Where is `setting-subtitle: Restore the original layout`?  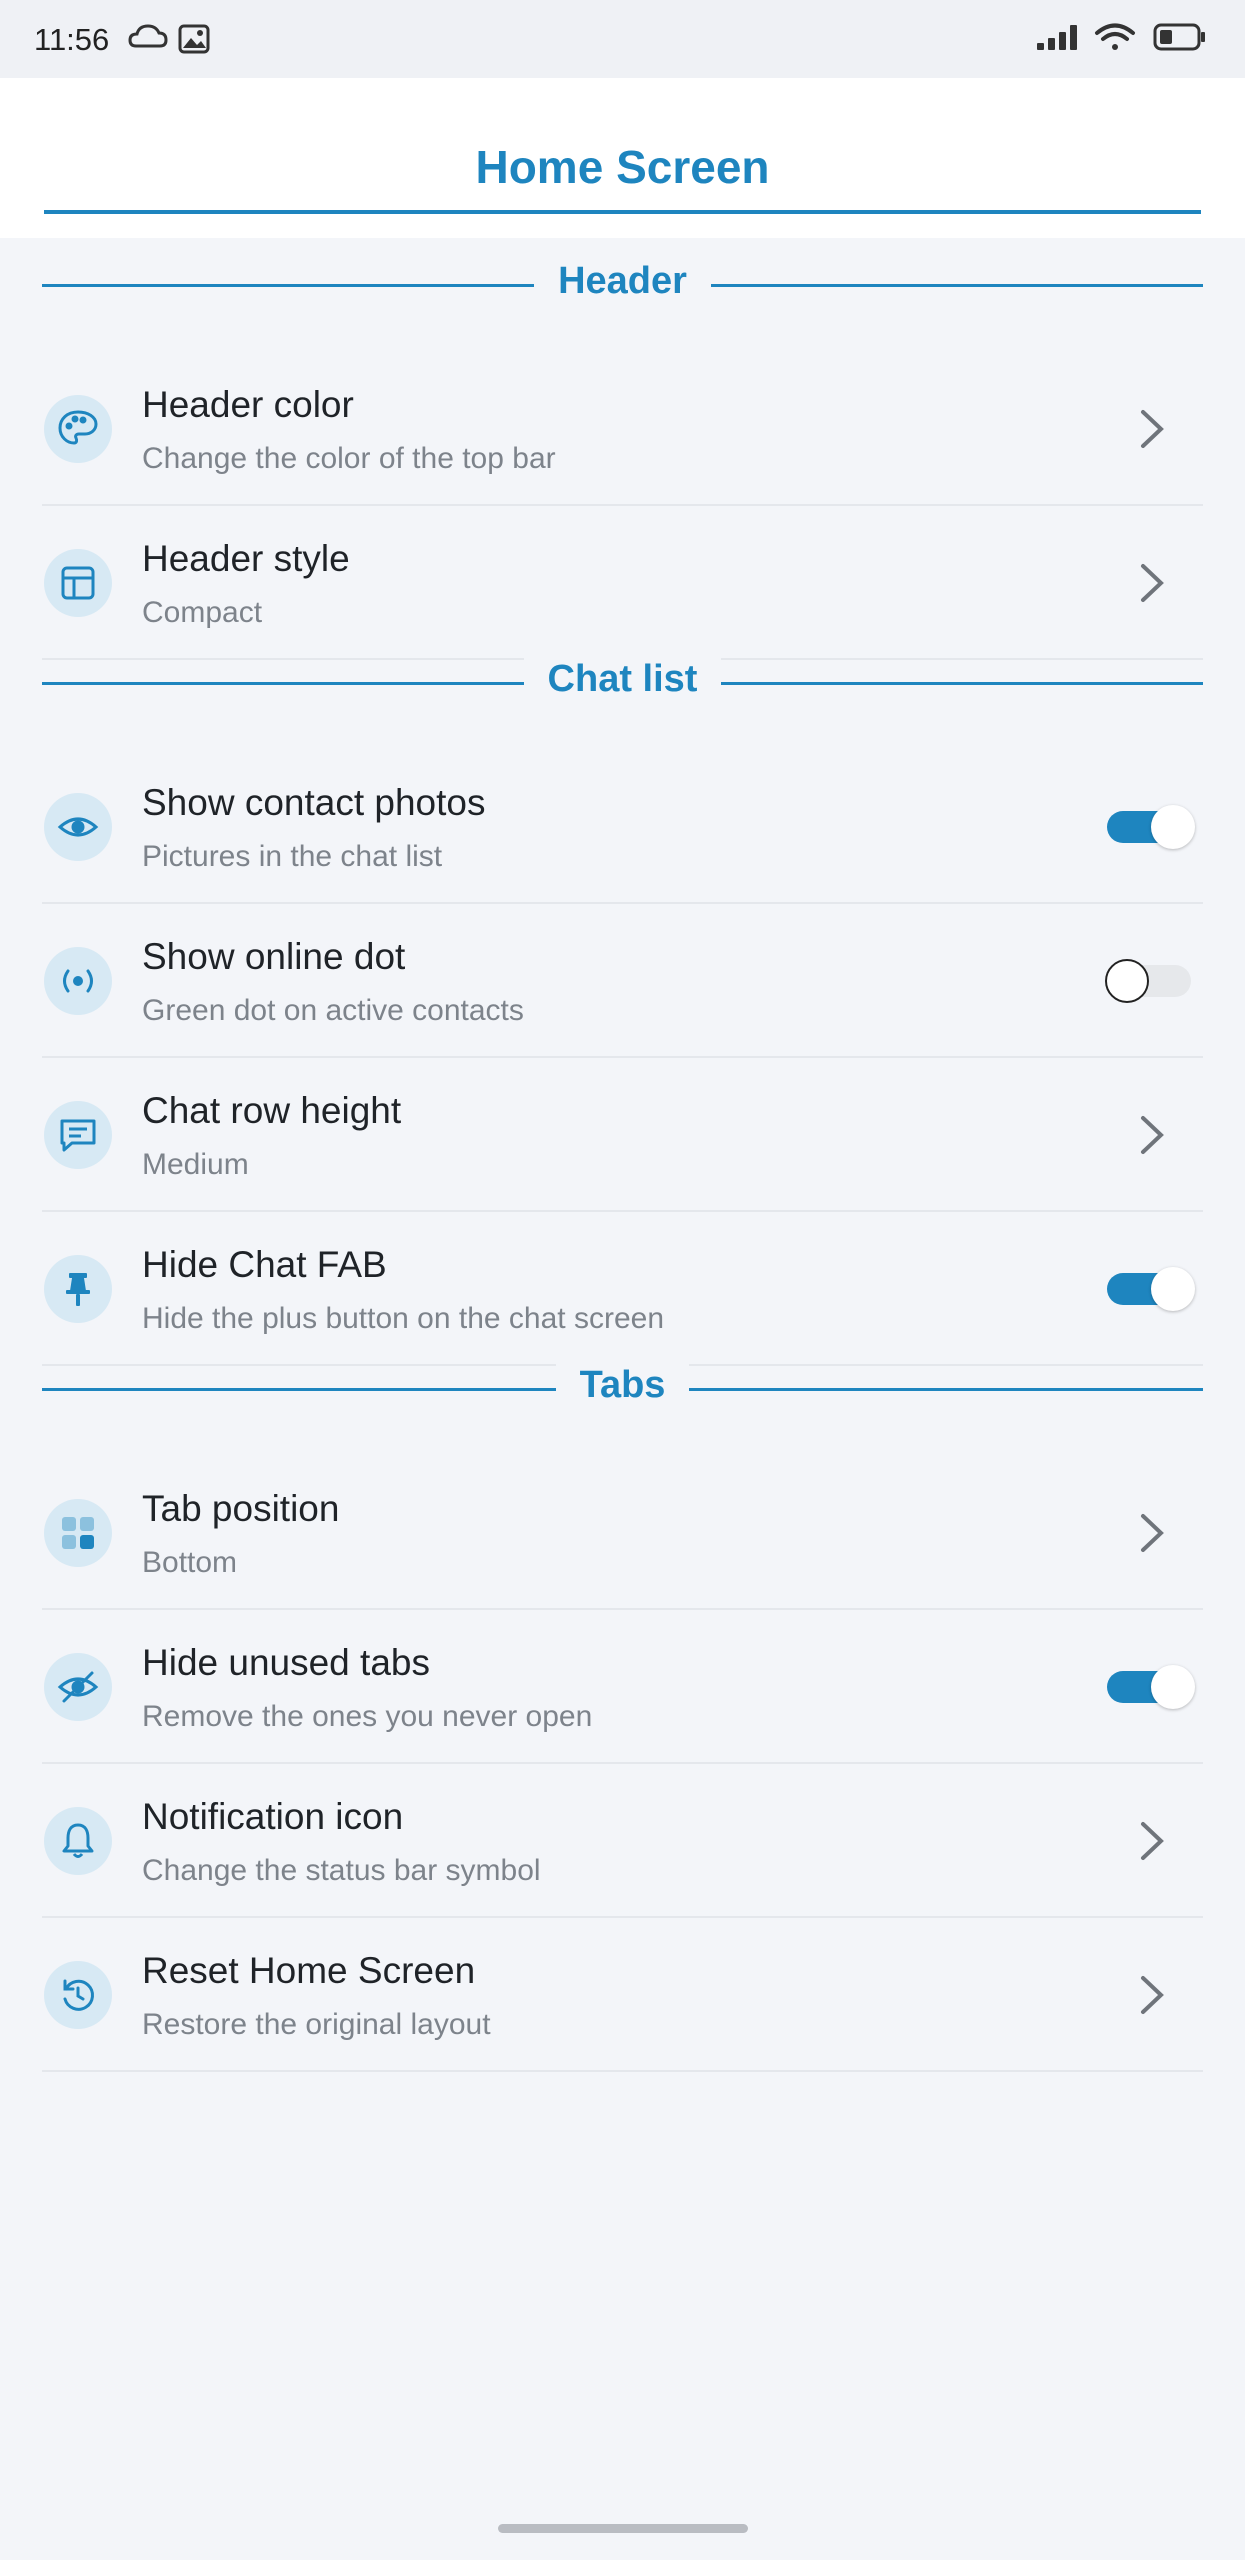 setting-subtitle: Restore the original layout is located at coordinates (316, 2024).